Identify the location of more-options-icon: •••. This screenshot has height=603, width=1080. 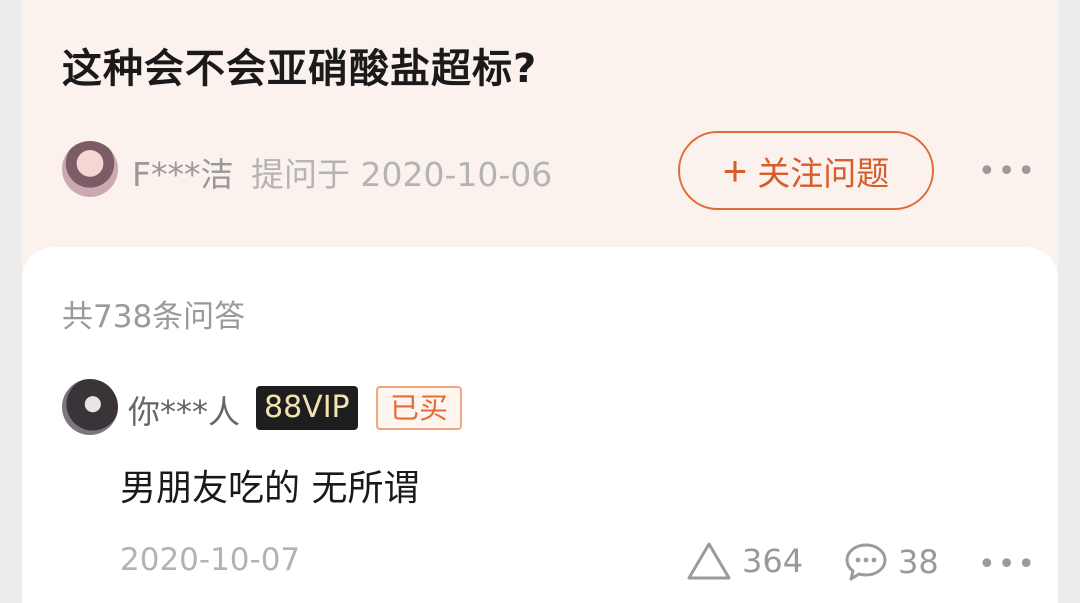
(1007, 171).